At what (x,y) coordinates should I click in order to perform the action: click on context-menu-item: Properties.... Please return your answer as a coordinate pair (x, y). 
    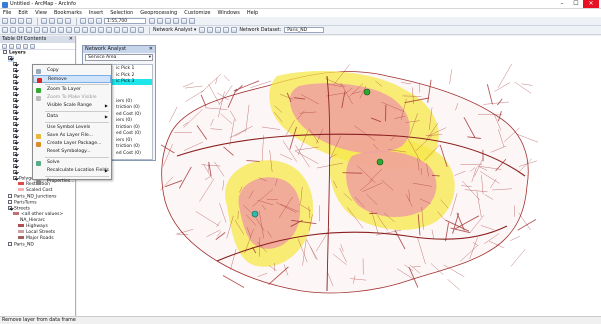
    Looking at the image, I should click on (72, 182).